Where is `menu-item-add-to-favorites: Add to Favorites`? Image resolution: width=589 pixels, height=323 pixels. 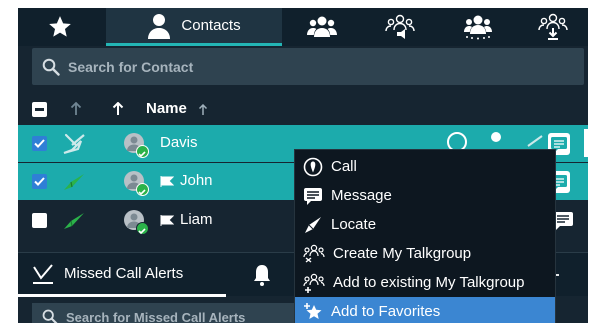
menu-item-add-to-favorites: Add to Favorites is located at coordinates (425, 310).